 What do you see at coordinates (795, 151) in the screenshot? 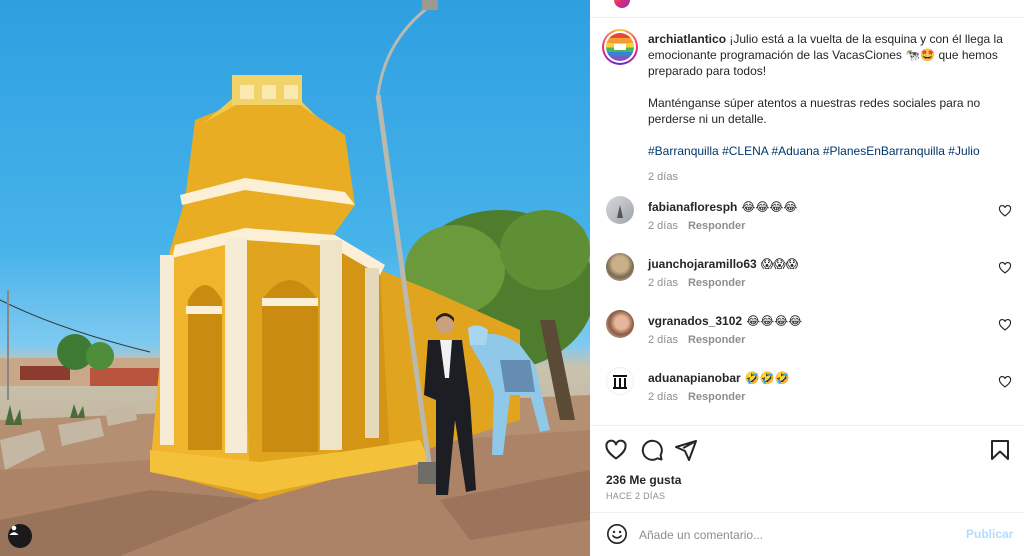
I see `hashtag-link: #Aduana` at bounding box center [795, 151].